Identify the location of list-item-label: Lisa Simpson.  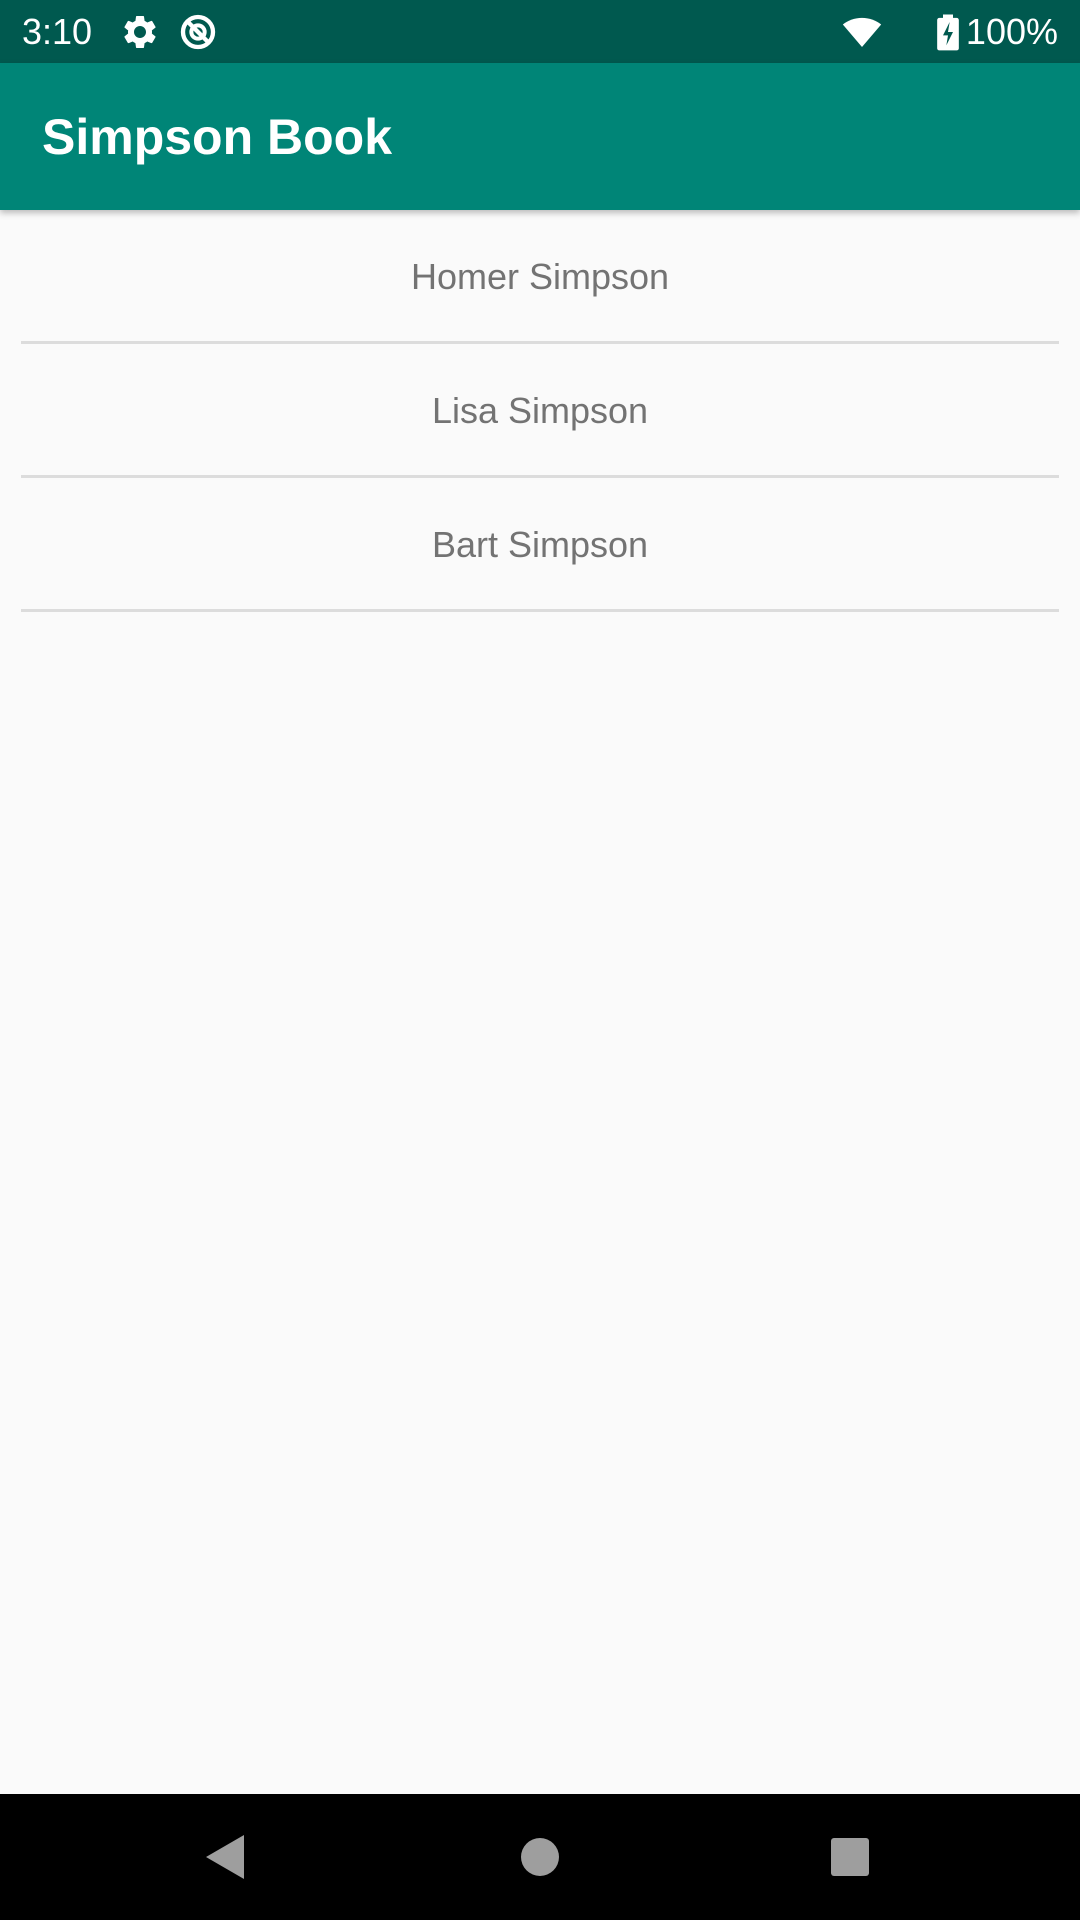
(540, 410).